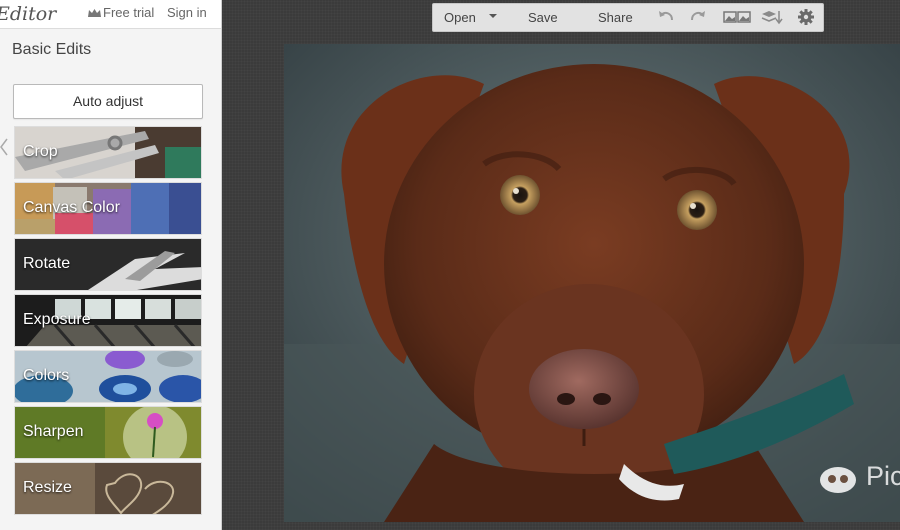 The height and width of the screenshot is (530, 900). Describe the element at coordinates (108, 152) in the screenshot. I see `tool-crop: Crop` at that location.